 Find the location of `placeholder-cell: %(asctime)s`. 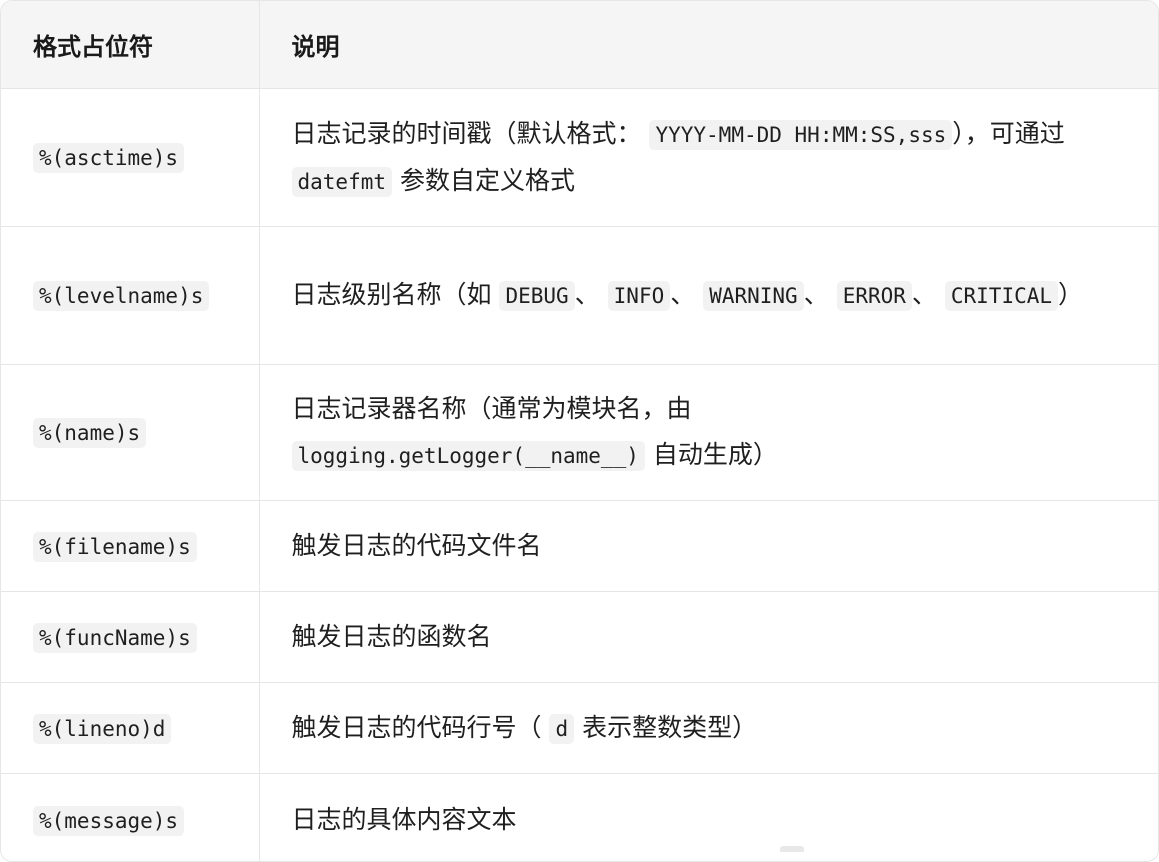

placeholder-cell: %(asctime)s is located at coordinates (130, 158).